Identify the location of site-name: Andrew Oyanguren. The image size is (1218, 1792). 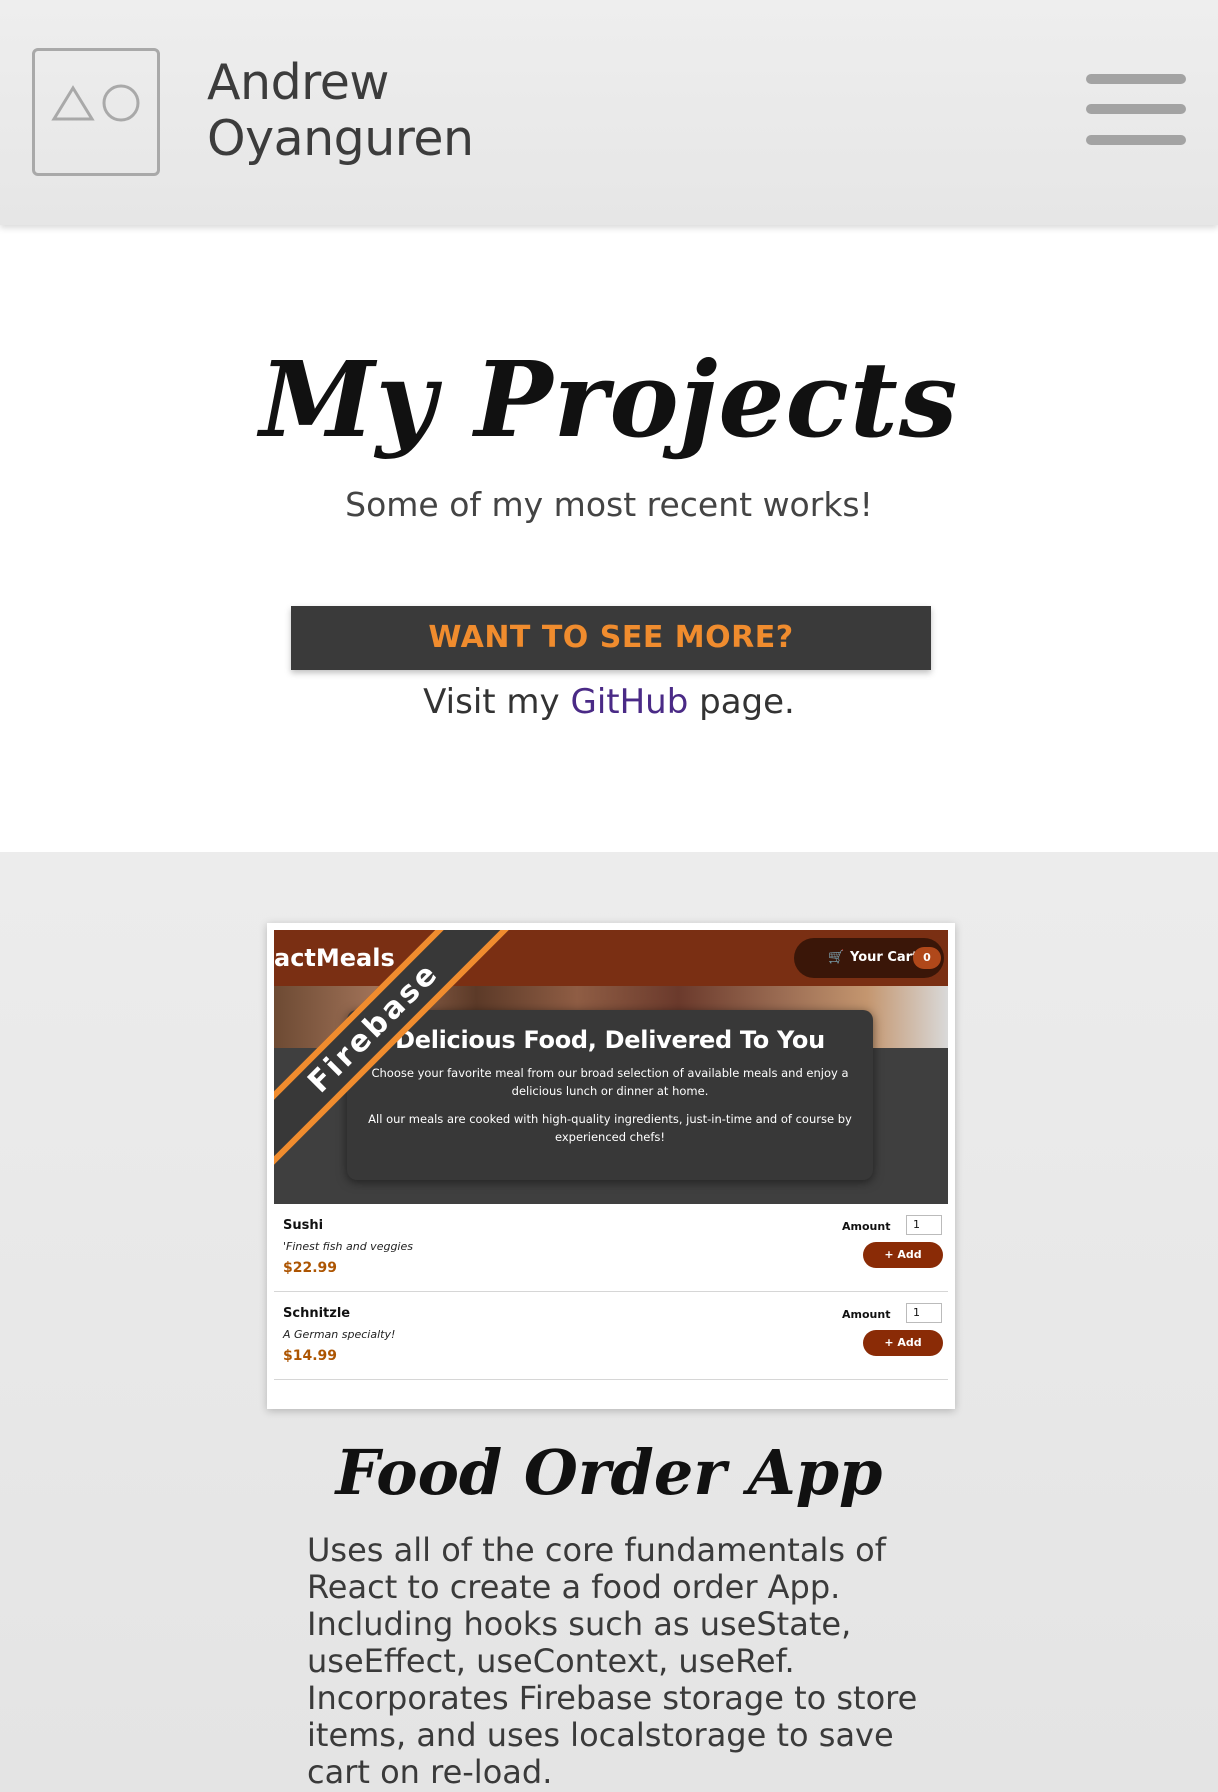
(340, 111).